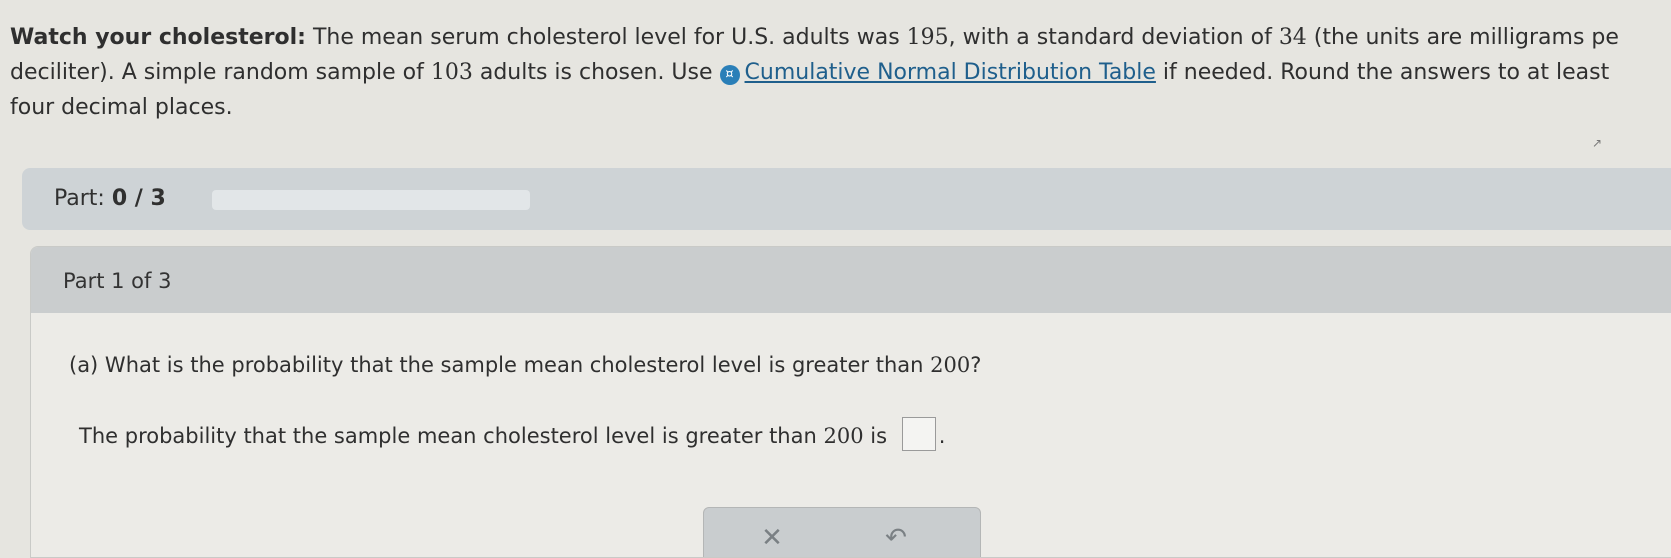  Describe the element at coordinates (451, 72) in the screenshot. I see `sample-size-value: 103` at that location.